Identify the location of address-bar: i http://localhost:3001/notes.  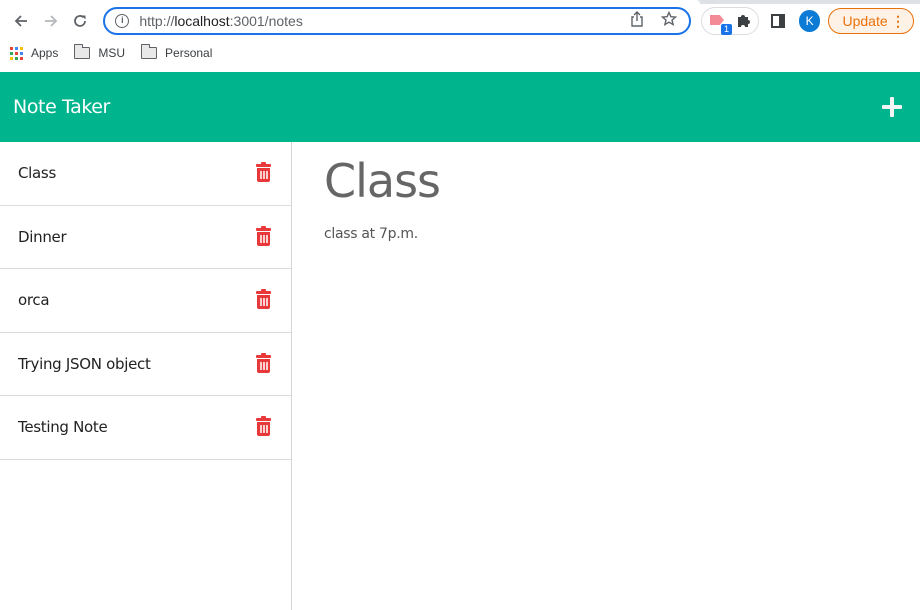
(397, 21).